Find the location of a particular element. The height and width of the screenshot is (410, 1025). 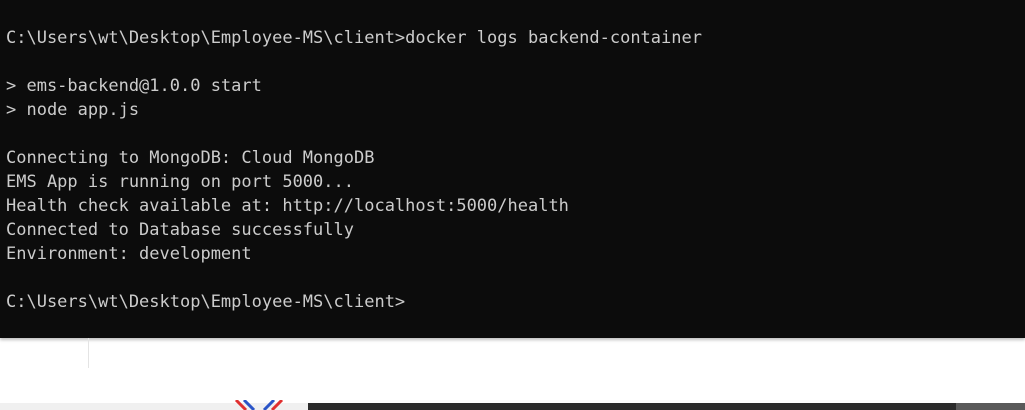

terminal-line-node-app: > node app.js is located at coordinates (73, 110).